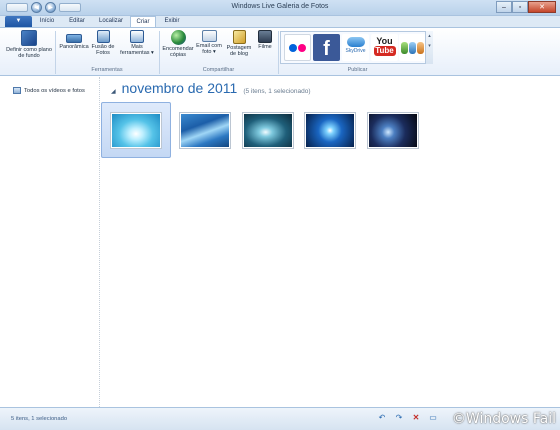 This screenshot has width=560, height=430. I want to click on desktop-background-icon, so click(29, 38).